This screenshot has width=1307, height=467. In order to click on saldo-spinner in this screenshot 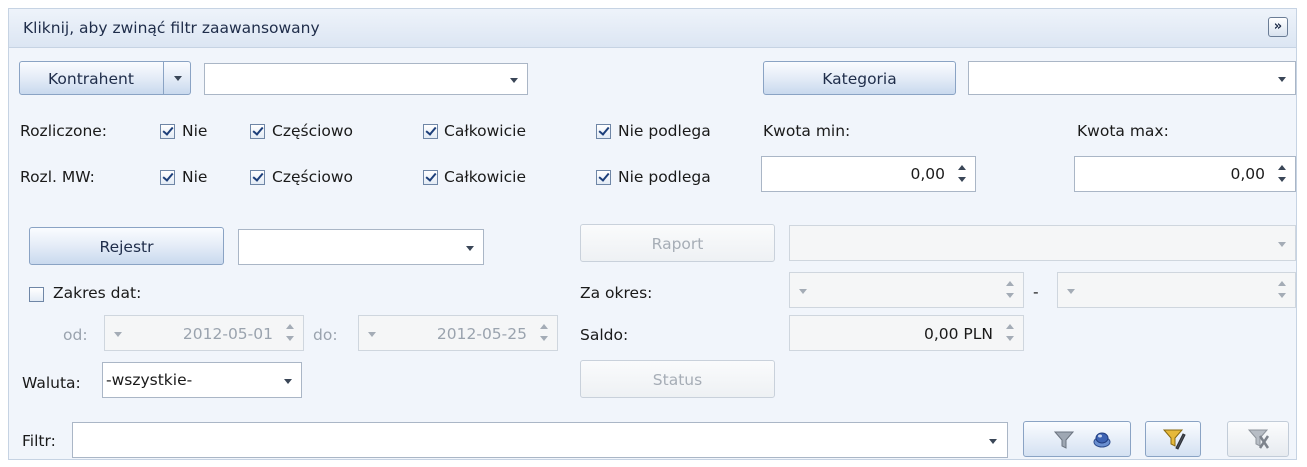, I will do `click(1010, 333)`.